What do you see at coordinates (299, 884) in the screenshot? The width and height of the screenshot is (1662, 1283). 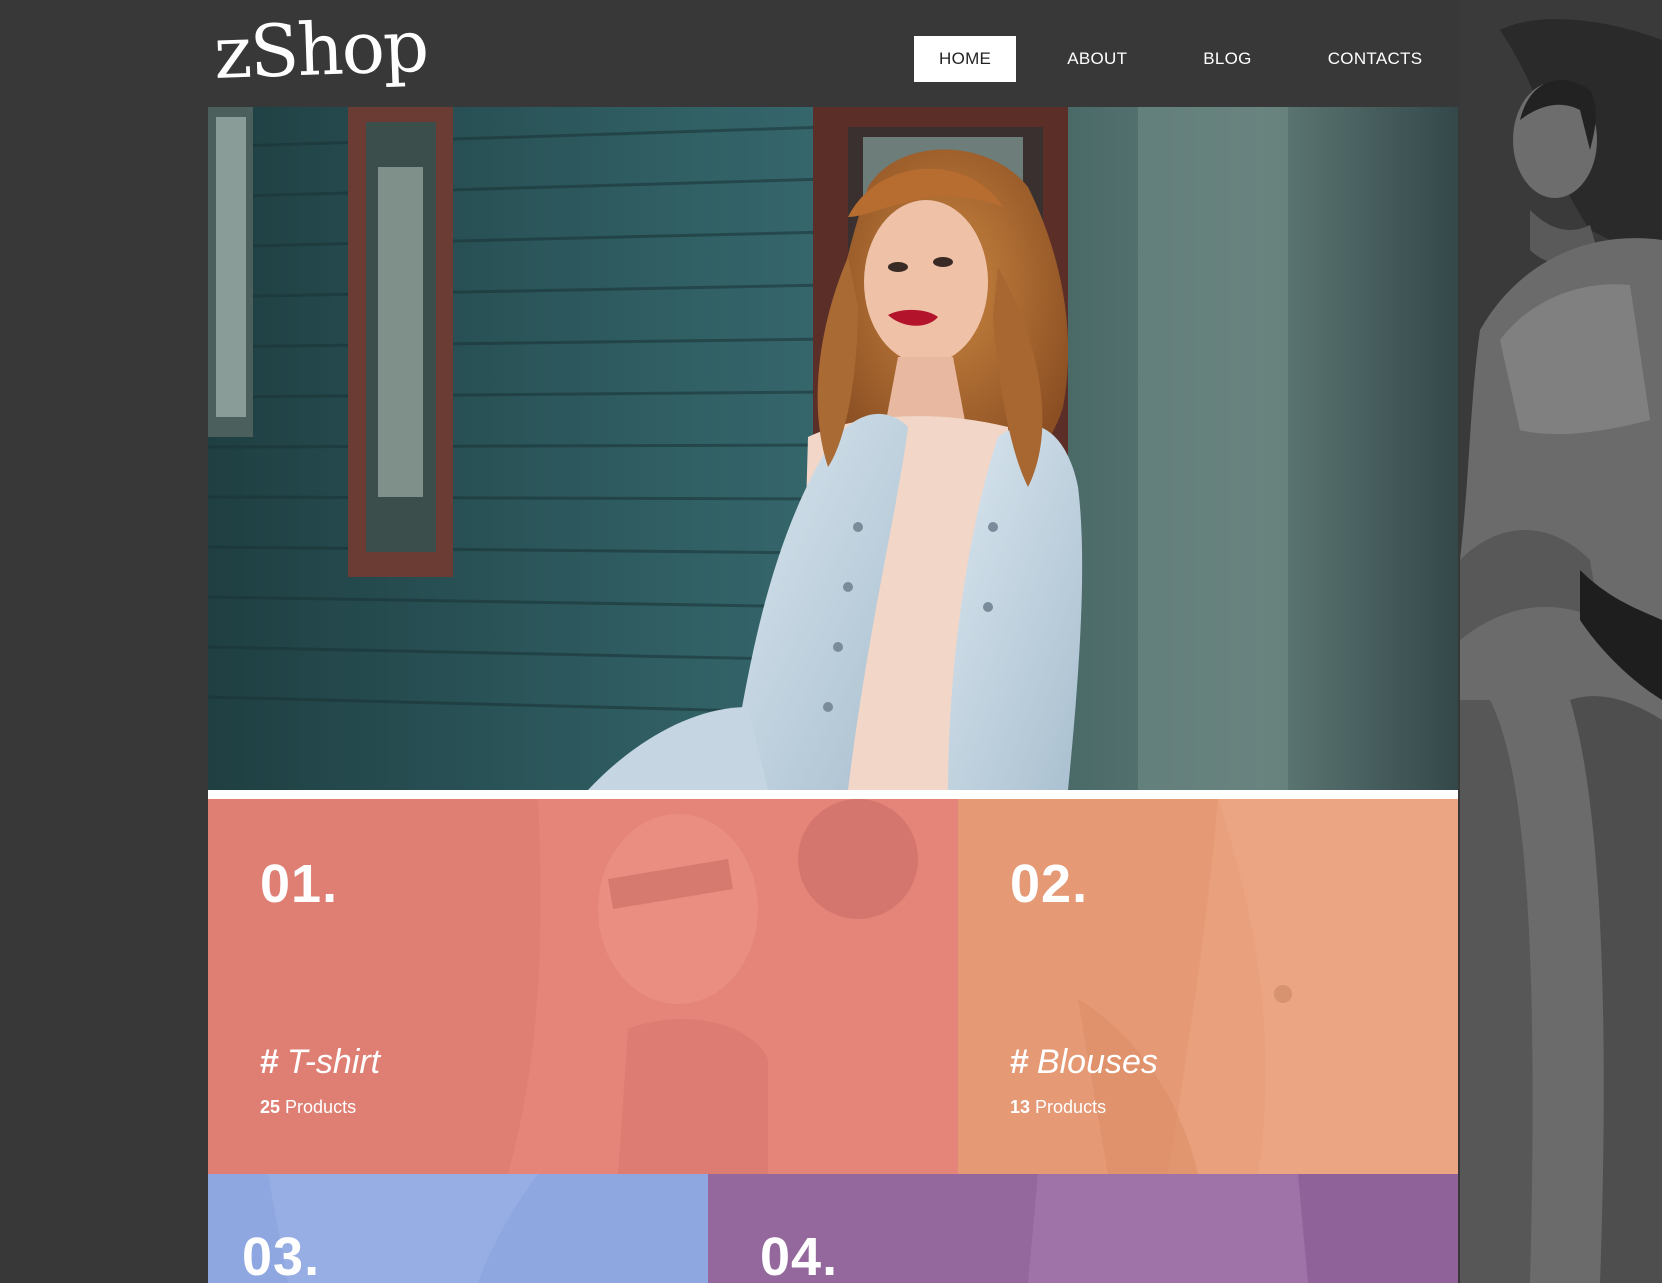 I see `tile-number: 01.` at bounding box center [299, 884].